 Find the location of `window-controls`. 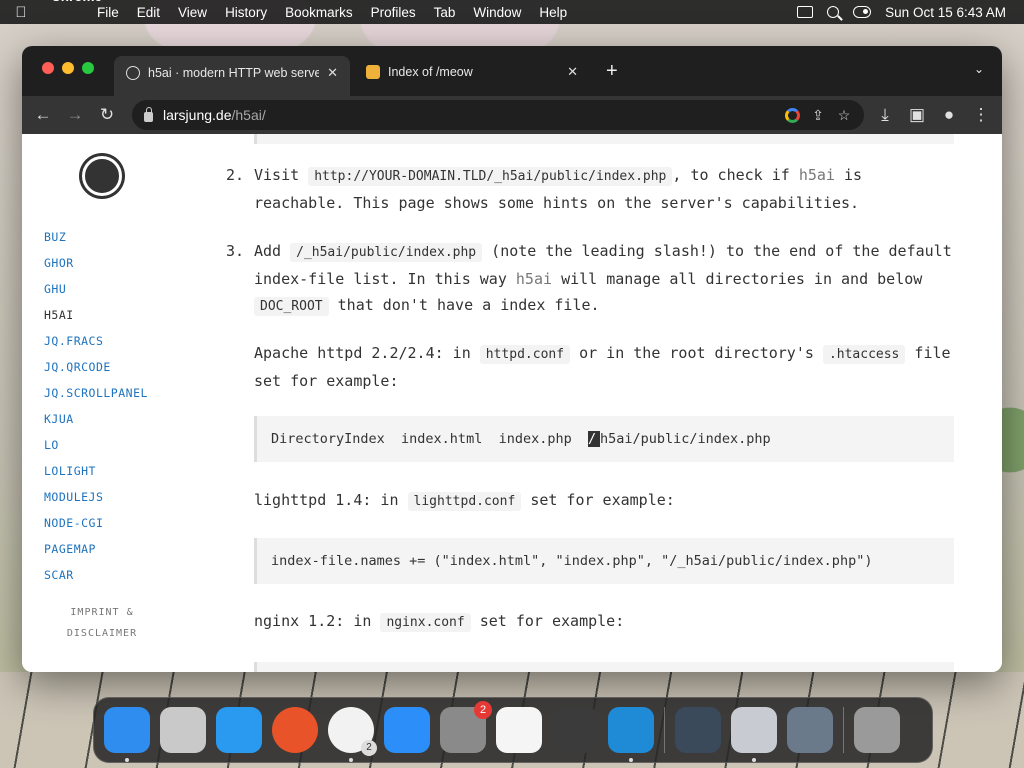

window-controls is located at coordinates (68, 68).